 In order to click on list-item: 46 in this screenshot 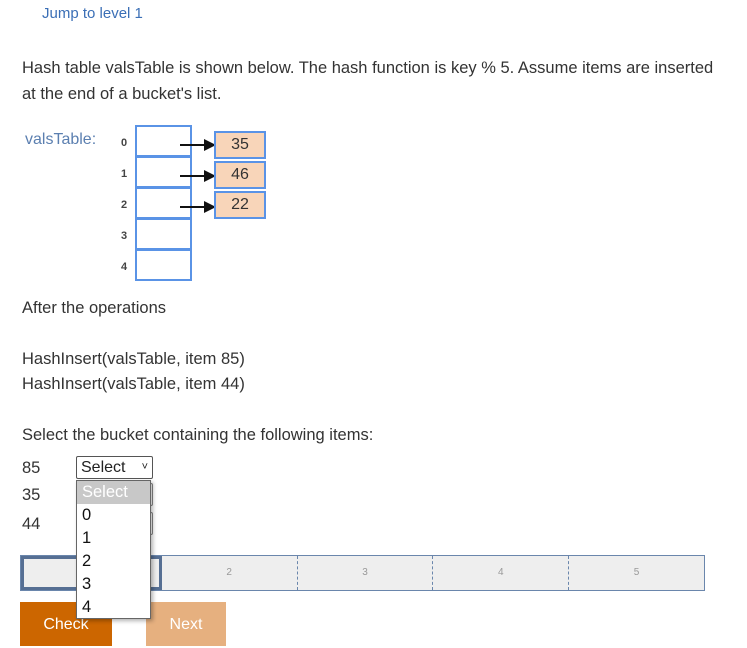, I will do `click(240, 175)`.